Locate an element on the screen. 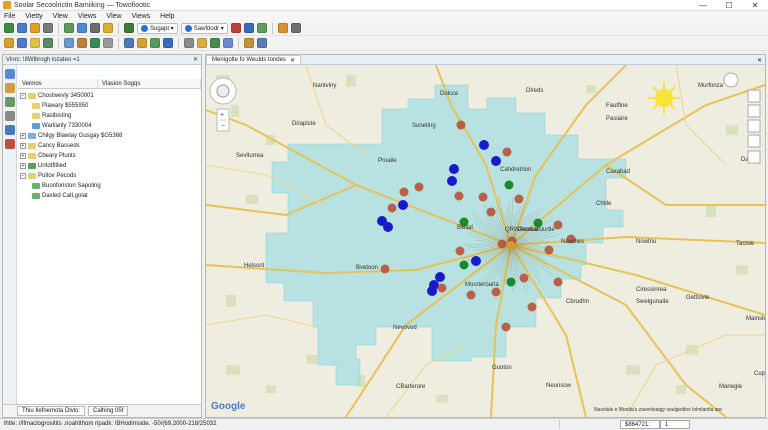 The image size is (768, 430). tree-item: Warlianly 7330004 is located at coordinates (109, 126).